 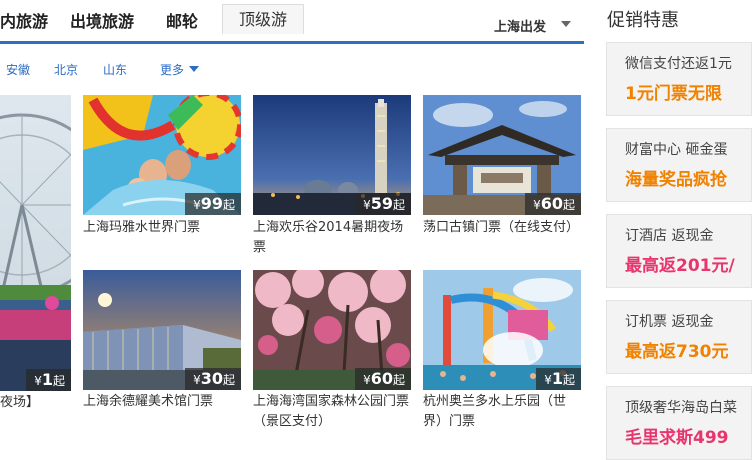 What do you see at coordinates (679, 251) in the screenshot?
I see `promo-item: 订酒店 返现金 最高返201元/` at bounding box center [679, 251].